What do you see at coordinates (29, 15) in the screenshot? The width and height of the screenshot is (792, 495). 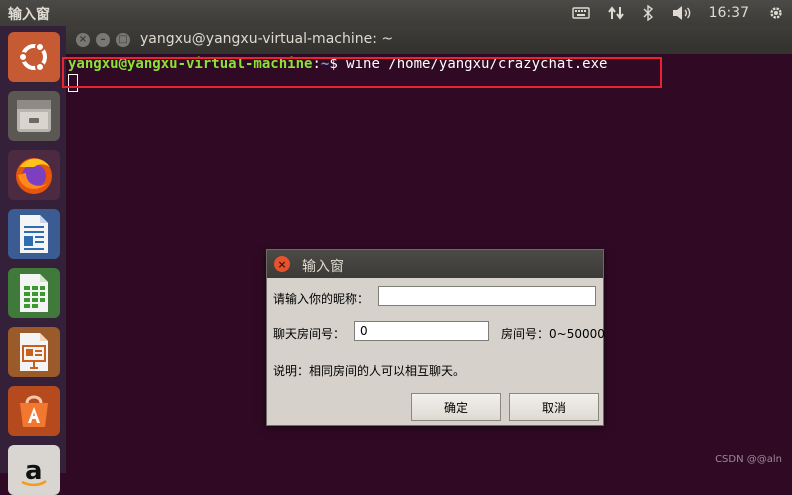 I see `active-app-title: 输入窗` at bounding box center [29, 15].